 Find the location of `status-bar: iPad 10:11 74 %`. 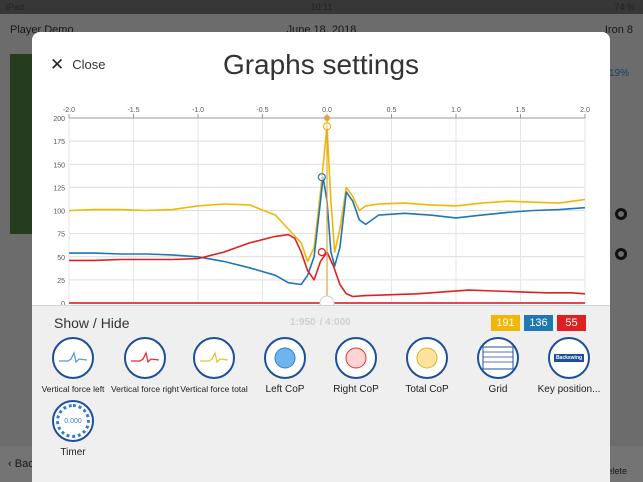

status-bar: iPad 10:11 74 % is located at coordinates (321, 7).